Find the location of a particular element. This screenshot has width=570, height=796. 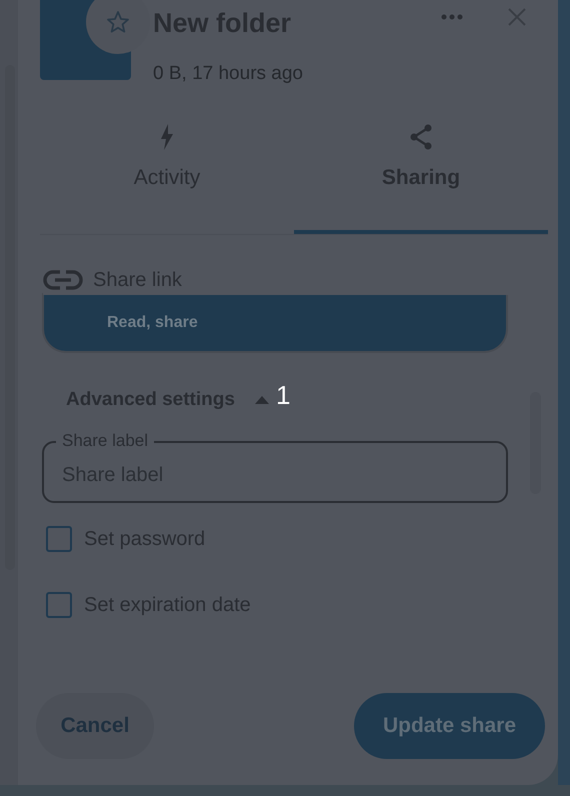

close-icon is located at coordinates (517, 17).